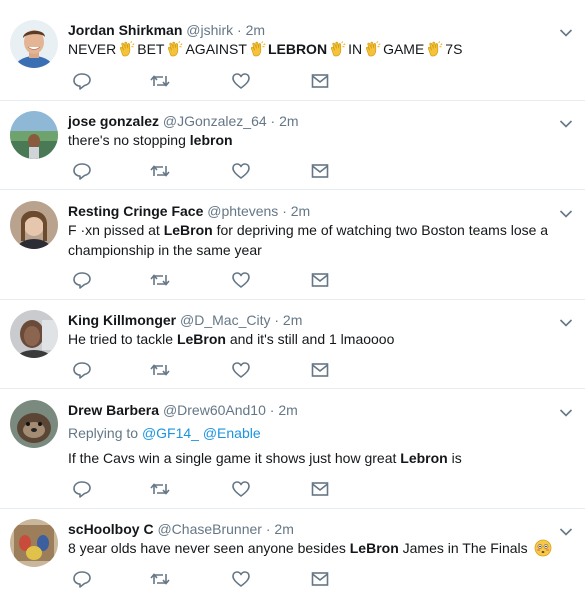 The width and height of the screenshot is (585, 591). I want to click on mention-link: @GF14_, so click(170, 433).